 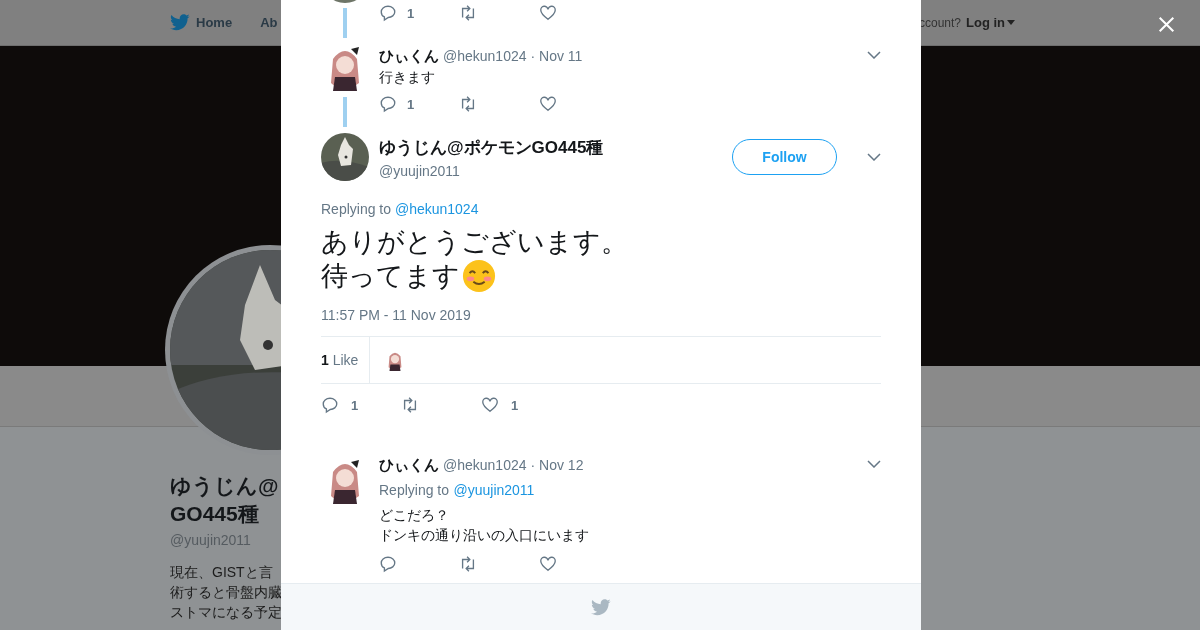 What do you see at coordinates (557, 465) in the screenshot?
I see `tweet-date: · Nov 12` at bounding box center [557, 465].